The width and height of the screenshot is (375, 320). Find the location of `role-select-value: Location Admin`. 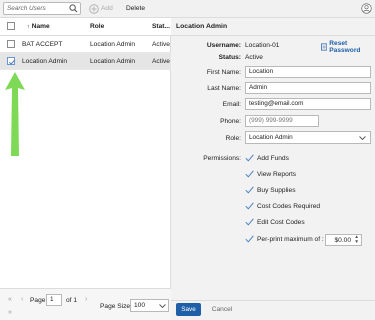

role-select-value: Location Admin is located at coordinates (271, 137).